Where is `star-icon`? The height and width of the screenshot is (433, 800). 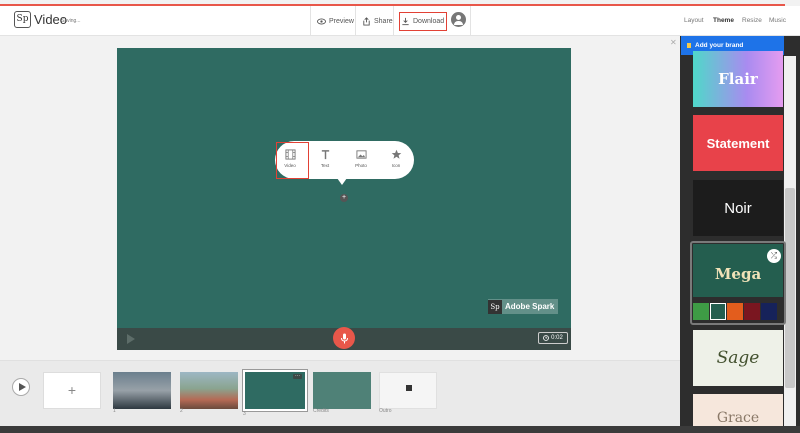
star-icon is located at coordinates (396, 154).